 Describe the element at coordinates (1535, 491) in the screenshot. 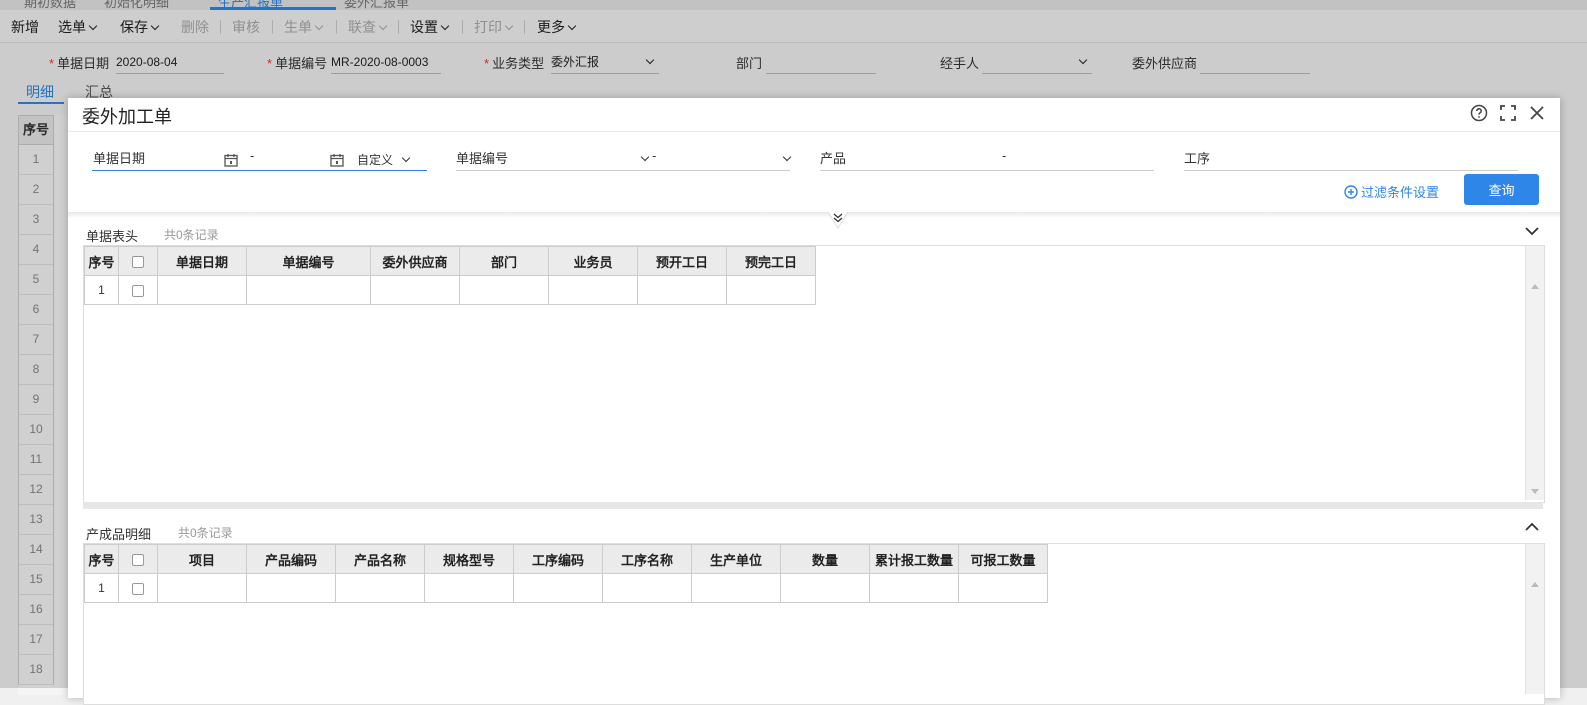

I see `scroll-down-icon` at that location.